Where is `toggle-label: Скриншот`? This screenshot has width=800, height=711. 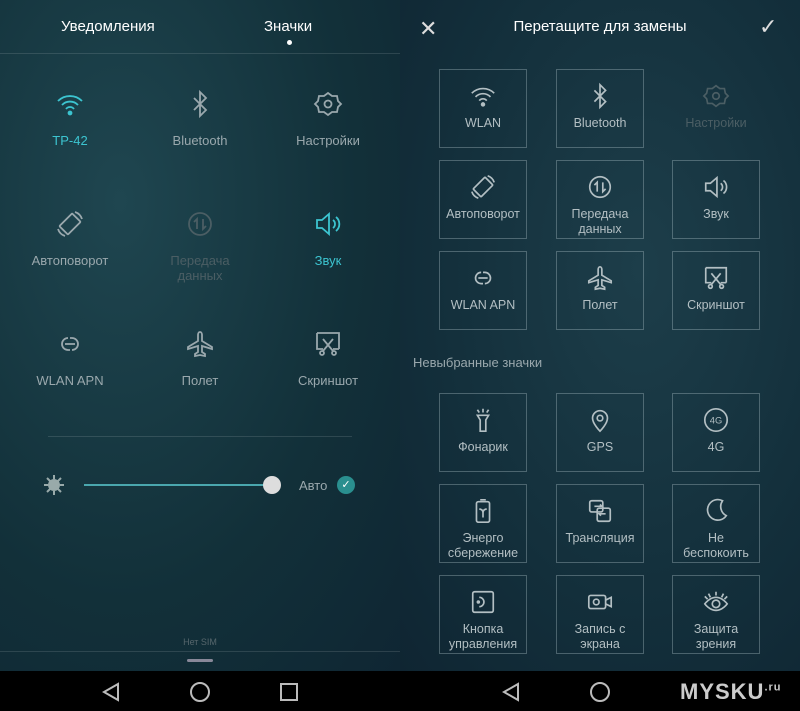 toggle-label: Скриншот is located at coordinates (328, 380).